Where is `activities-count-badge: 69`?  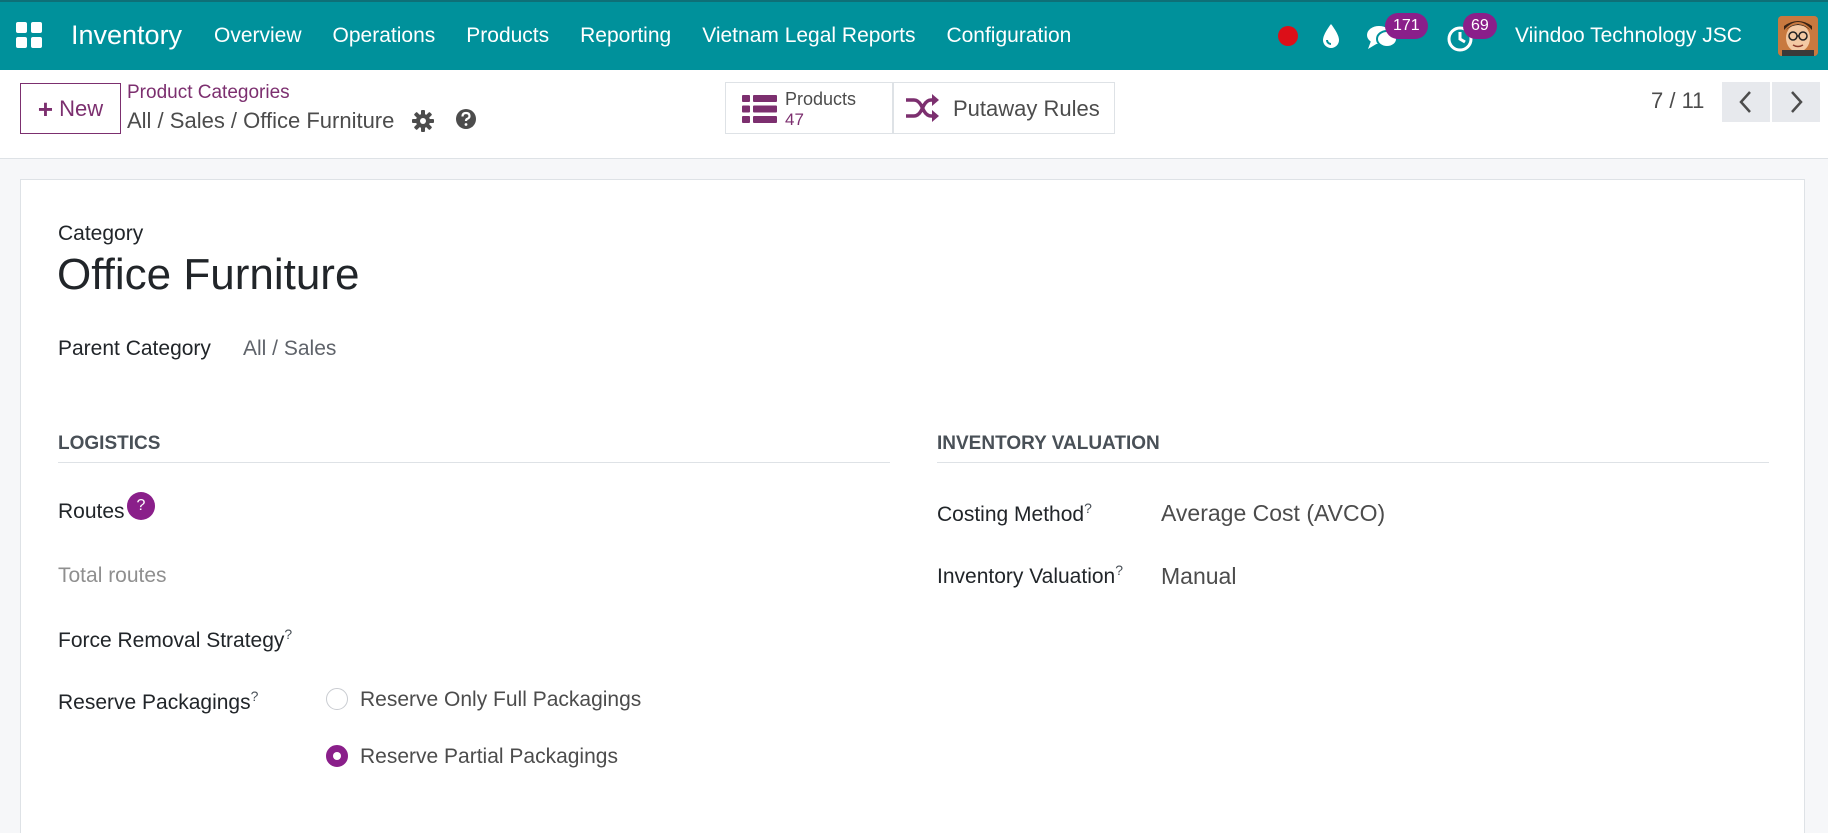
activities-count-badge: 69 is located at coordinates (1480, 26).